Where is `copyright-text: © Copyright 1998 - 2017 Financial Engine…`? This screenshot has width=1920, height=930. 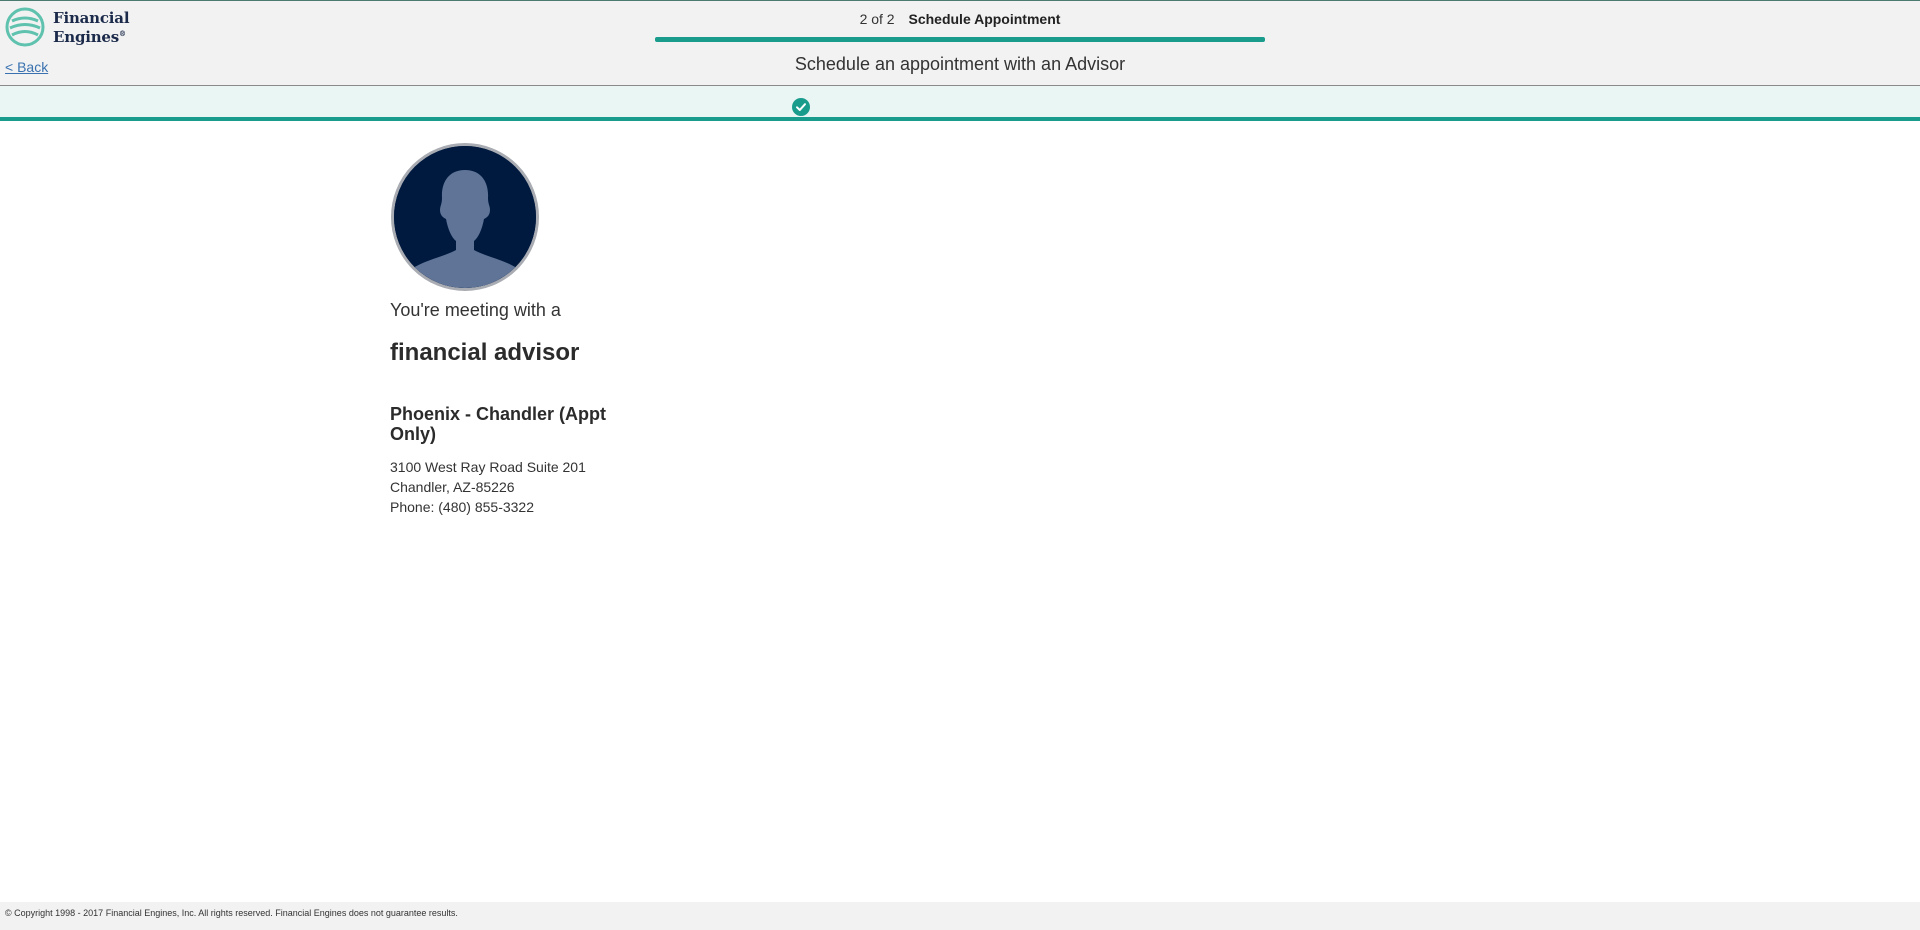 copyright-text: © Copyright 1998 - 2017 Financial Engine… is located at coordinates (231, 913).